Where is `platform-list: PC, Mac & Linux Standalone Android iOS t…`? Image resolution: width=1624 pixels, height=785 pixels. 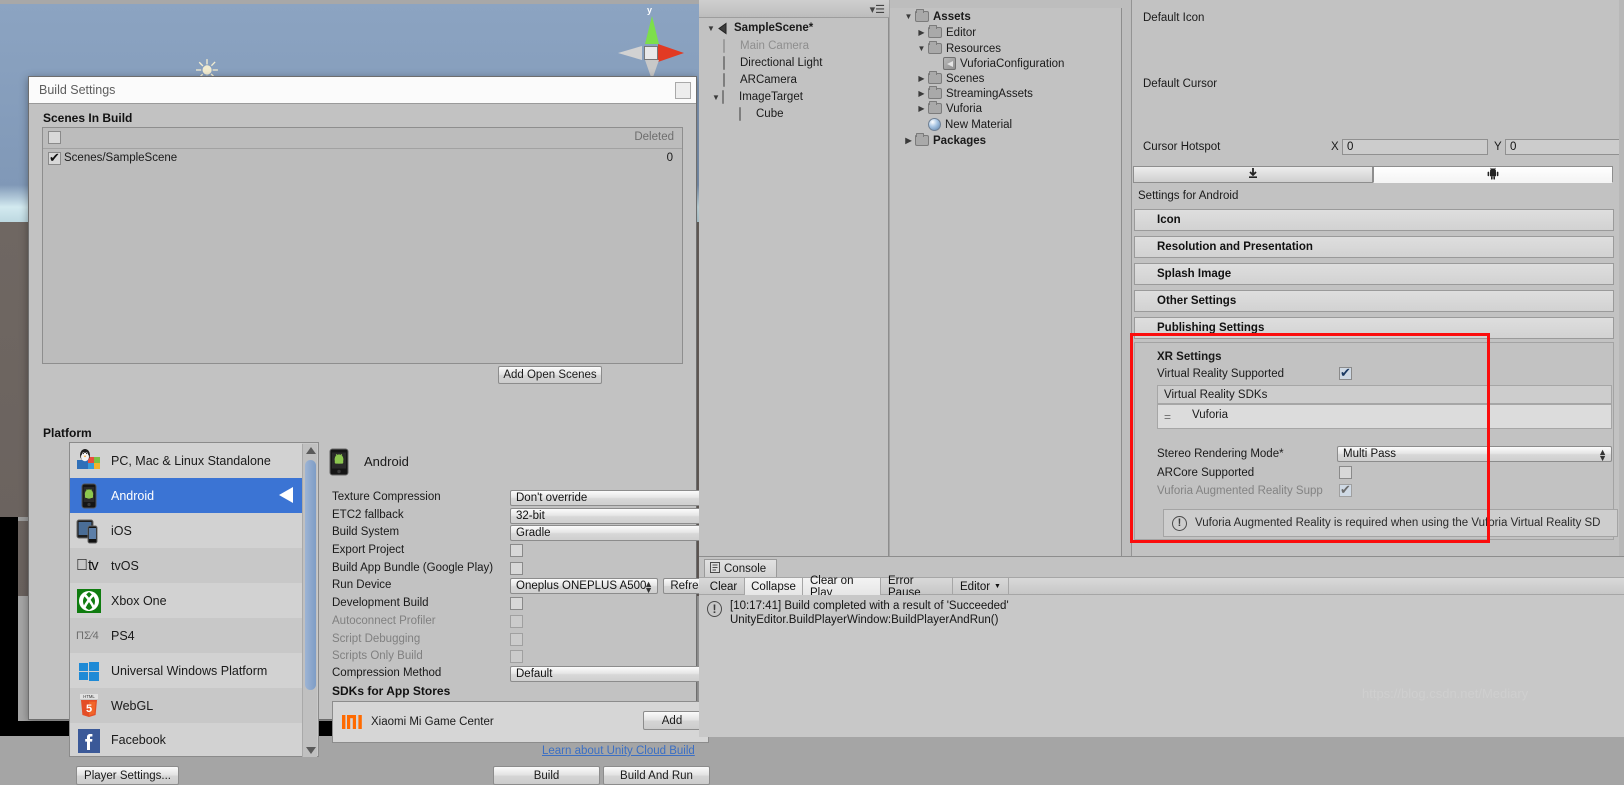 platform-list: PC, Mac & Linux Standalone Android iOS t… is located at coordinates (194, 599).